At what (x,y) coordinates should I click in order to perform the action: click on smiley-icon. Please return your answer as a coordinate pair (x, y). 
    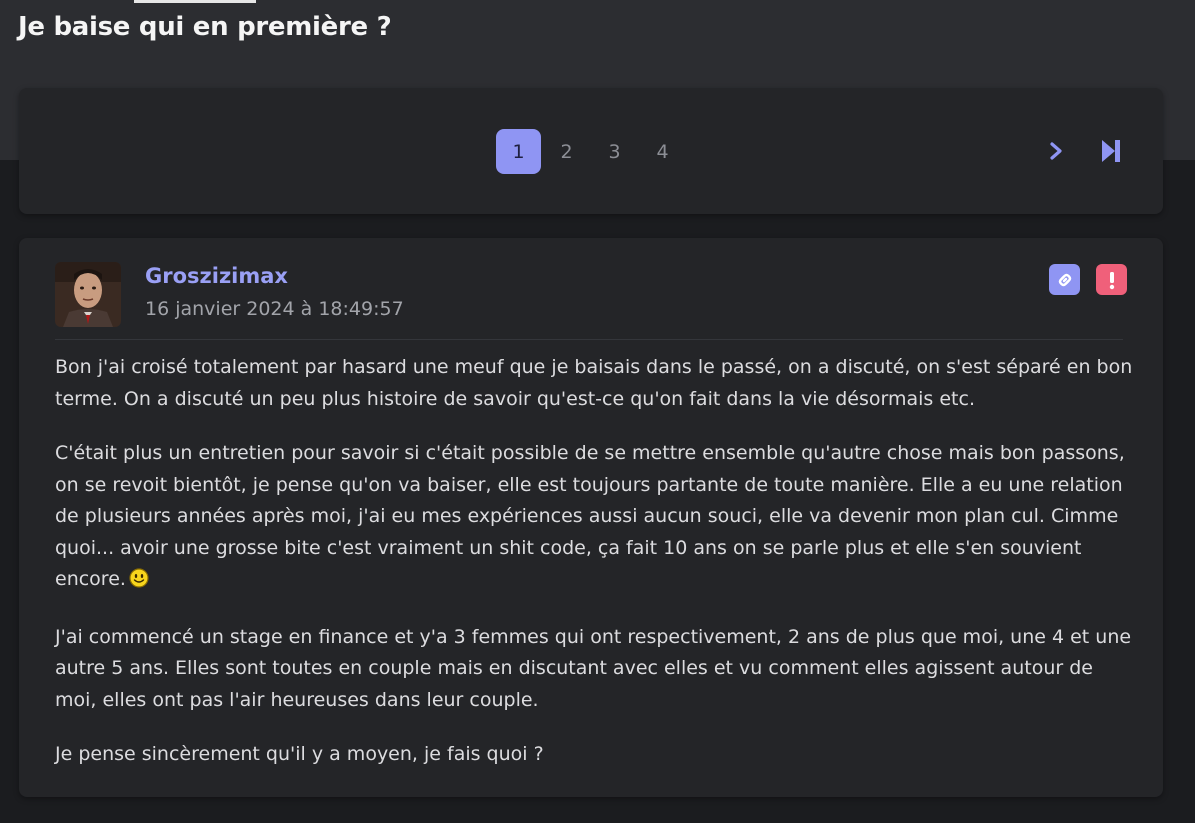
    Looking at the image, I should click on (139, 583).